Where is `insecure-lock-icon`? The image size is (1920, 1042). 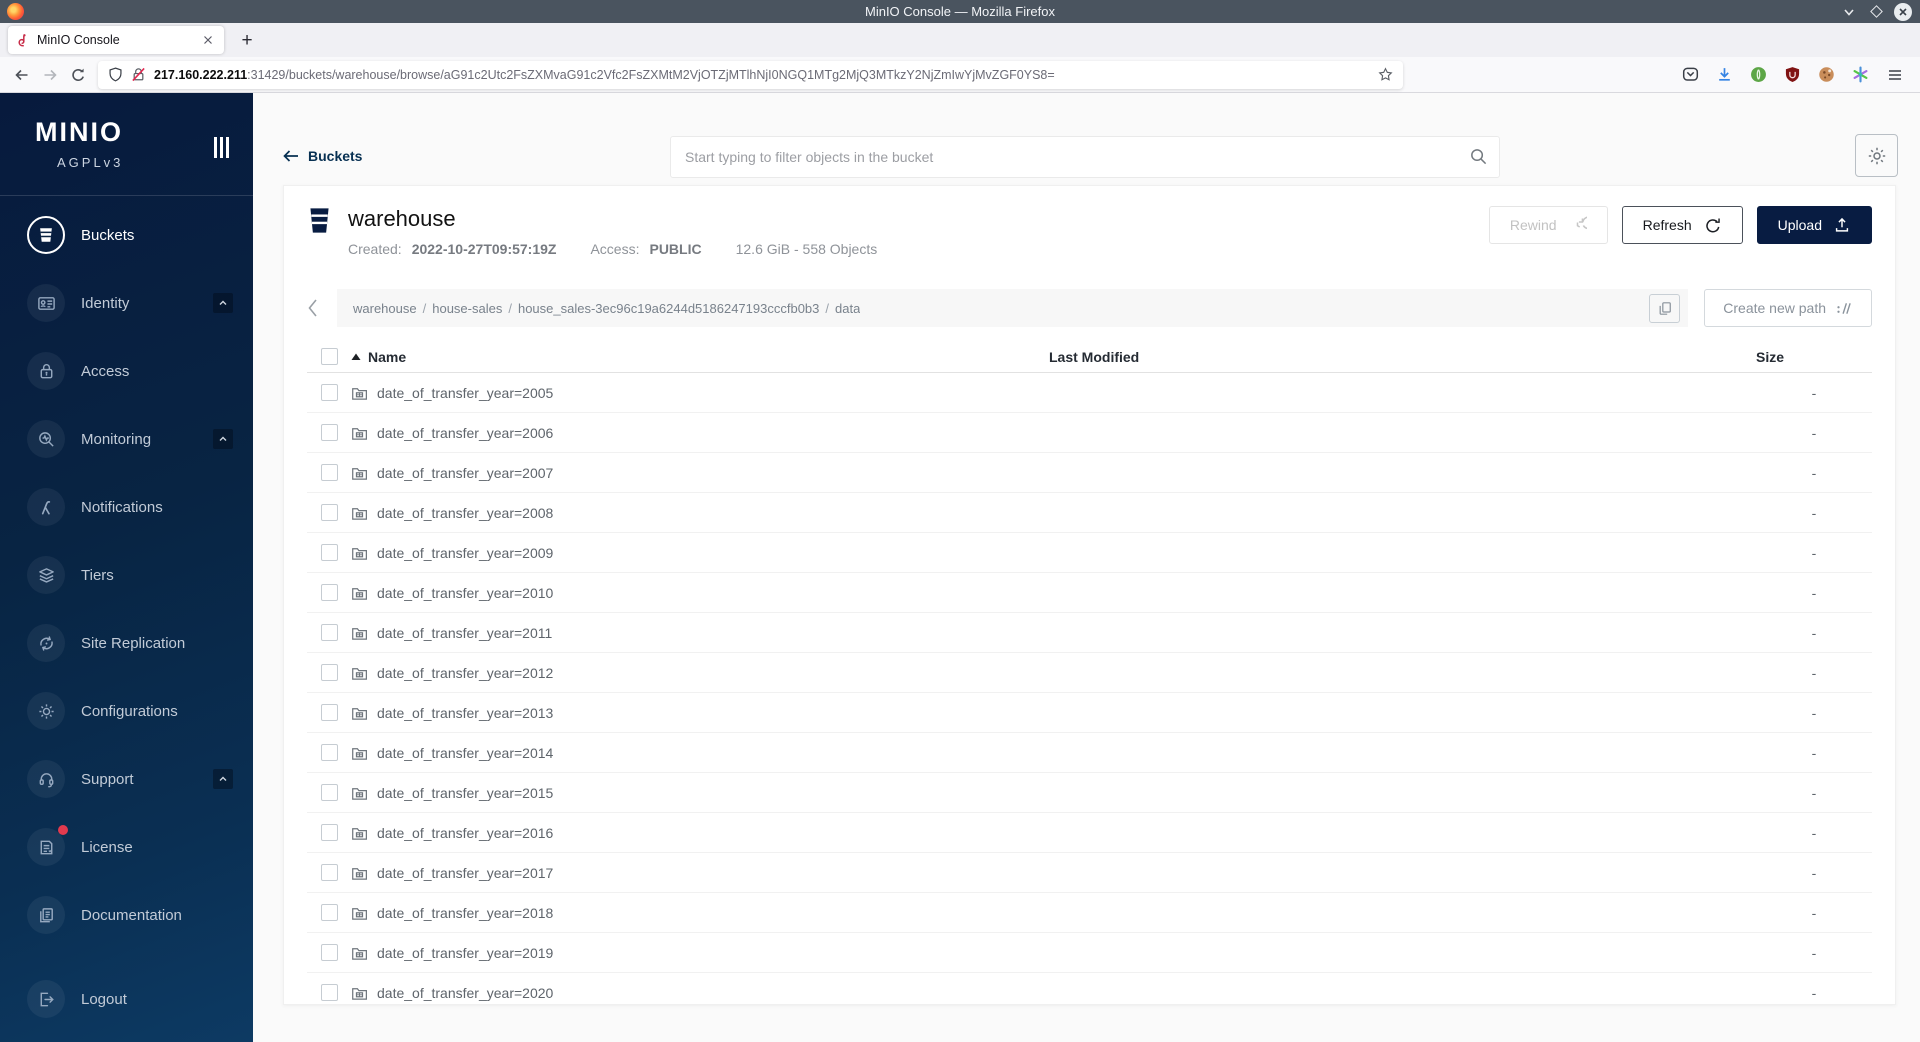 insecure-lock-icon is located at coordinates (138, 74).